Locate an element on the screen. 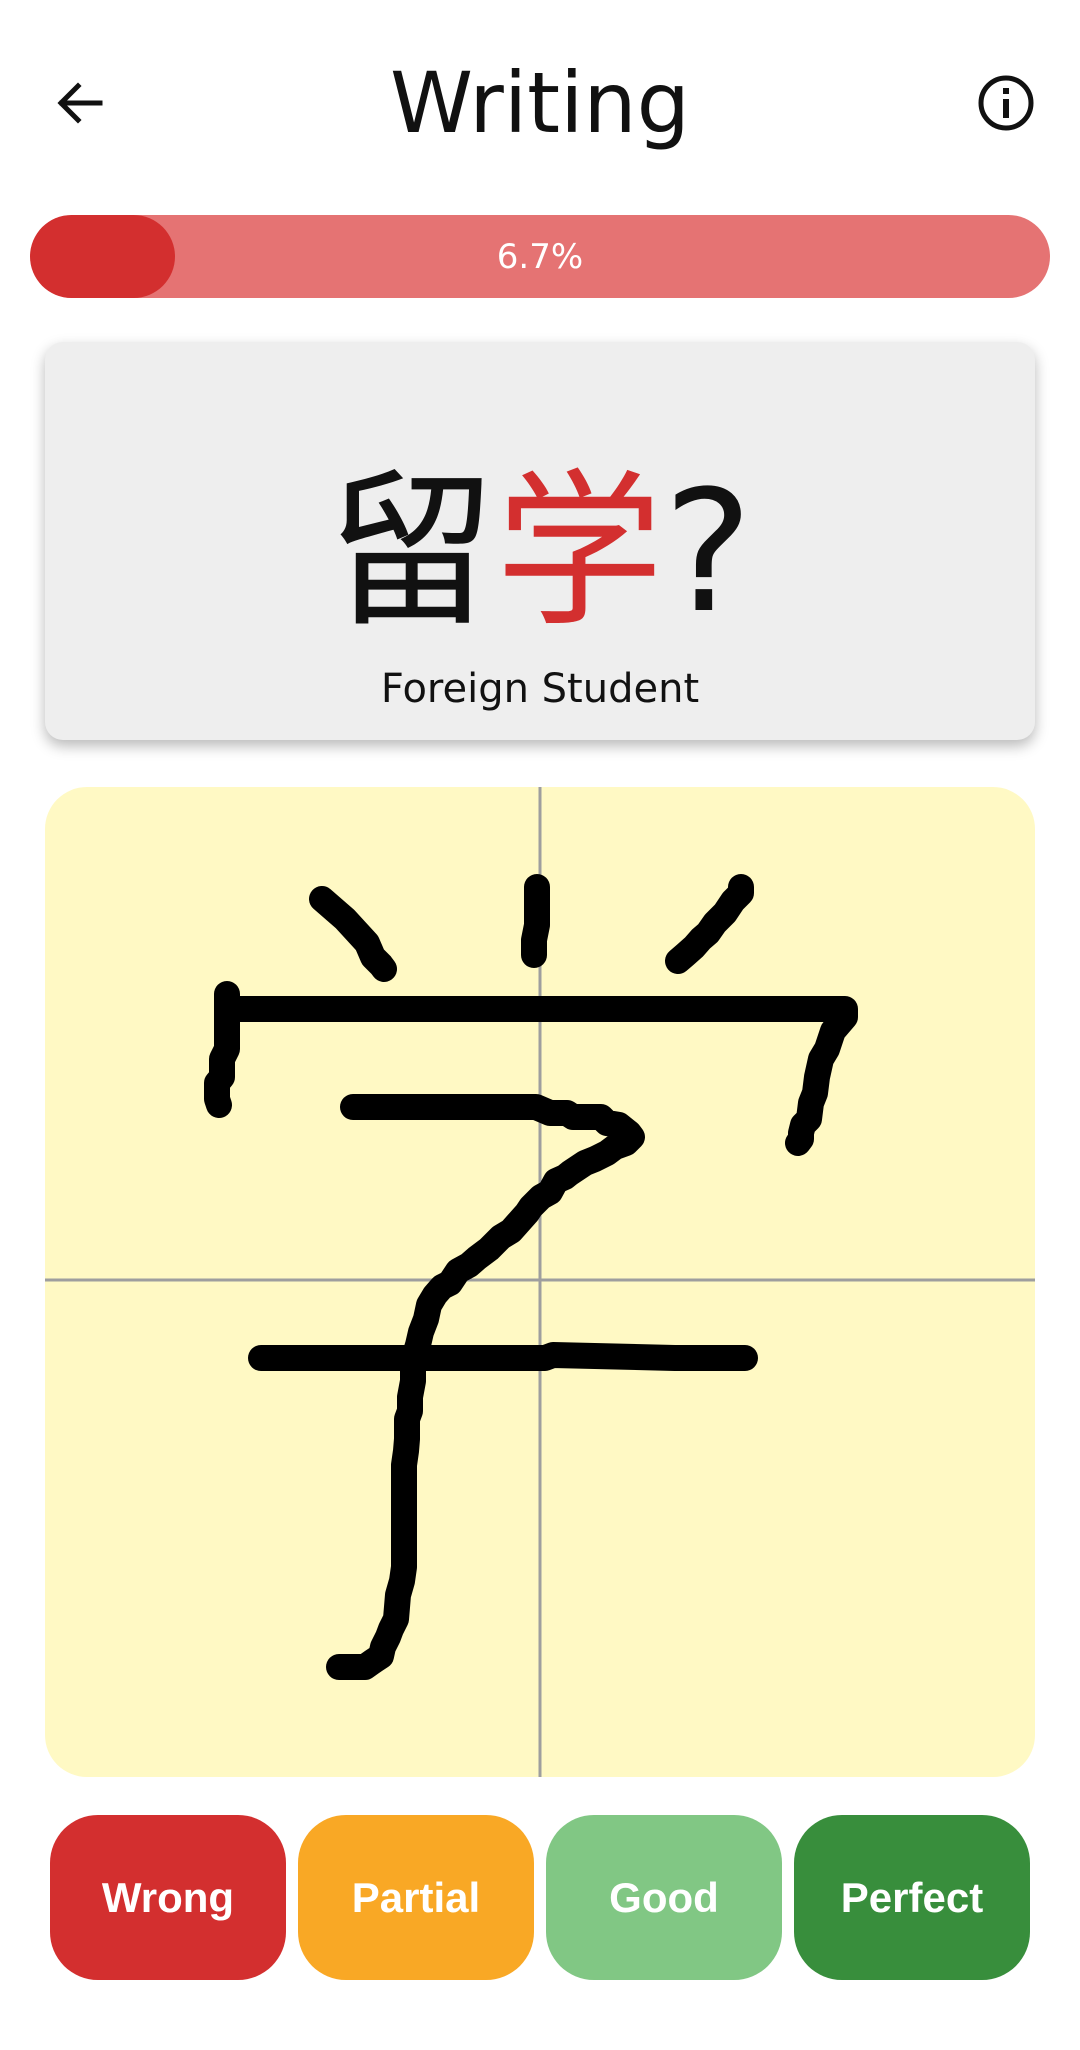  info-button is located at coordinates (1006, 105).